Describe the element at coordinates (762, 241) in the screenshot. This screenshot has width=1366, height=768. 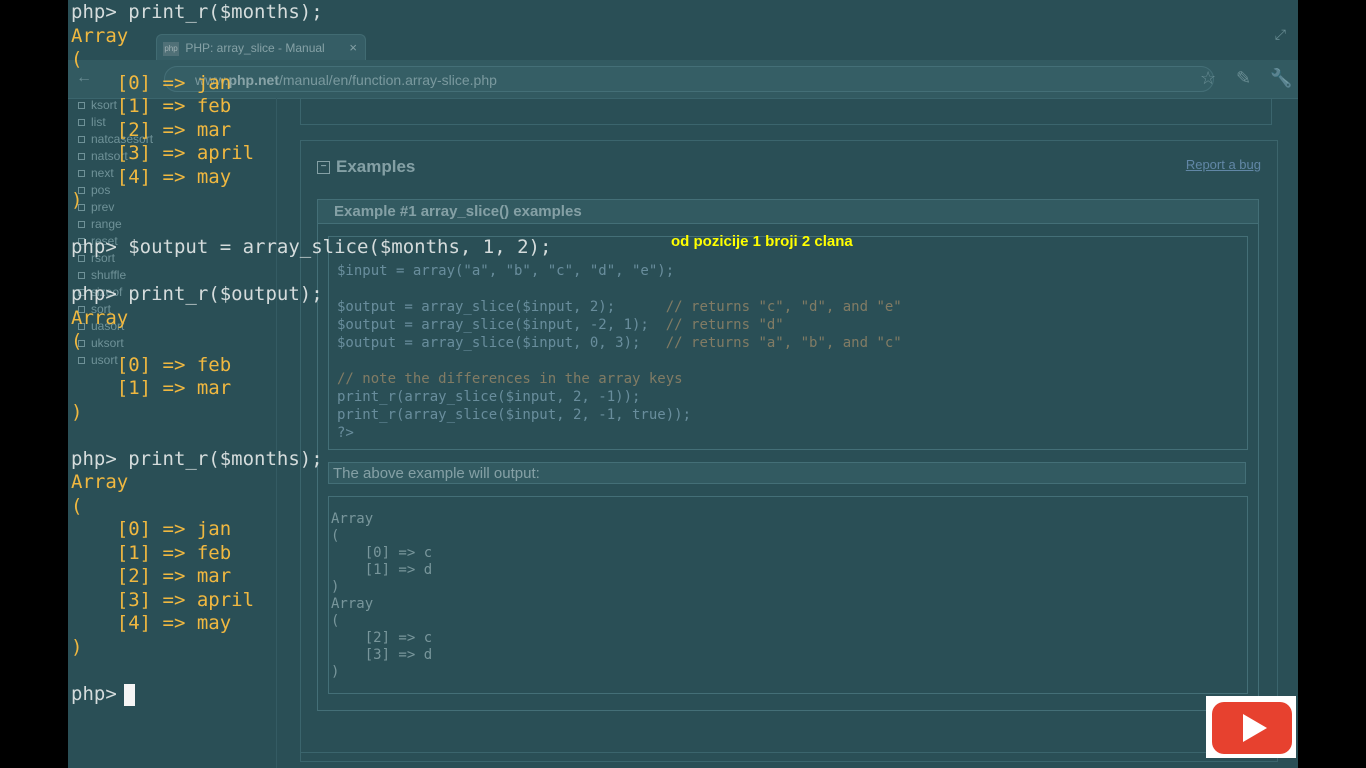
I see `annotation-caption: od pozicije 1 broji 2 clana` at that location.